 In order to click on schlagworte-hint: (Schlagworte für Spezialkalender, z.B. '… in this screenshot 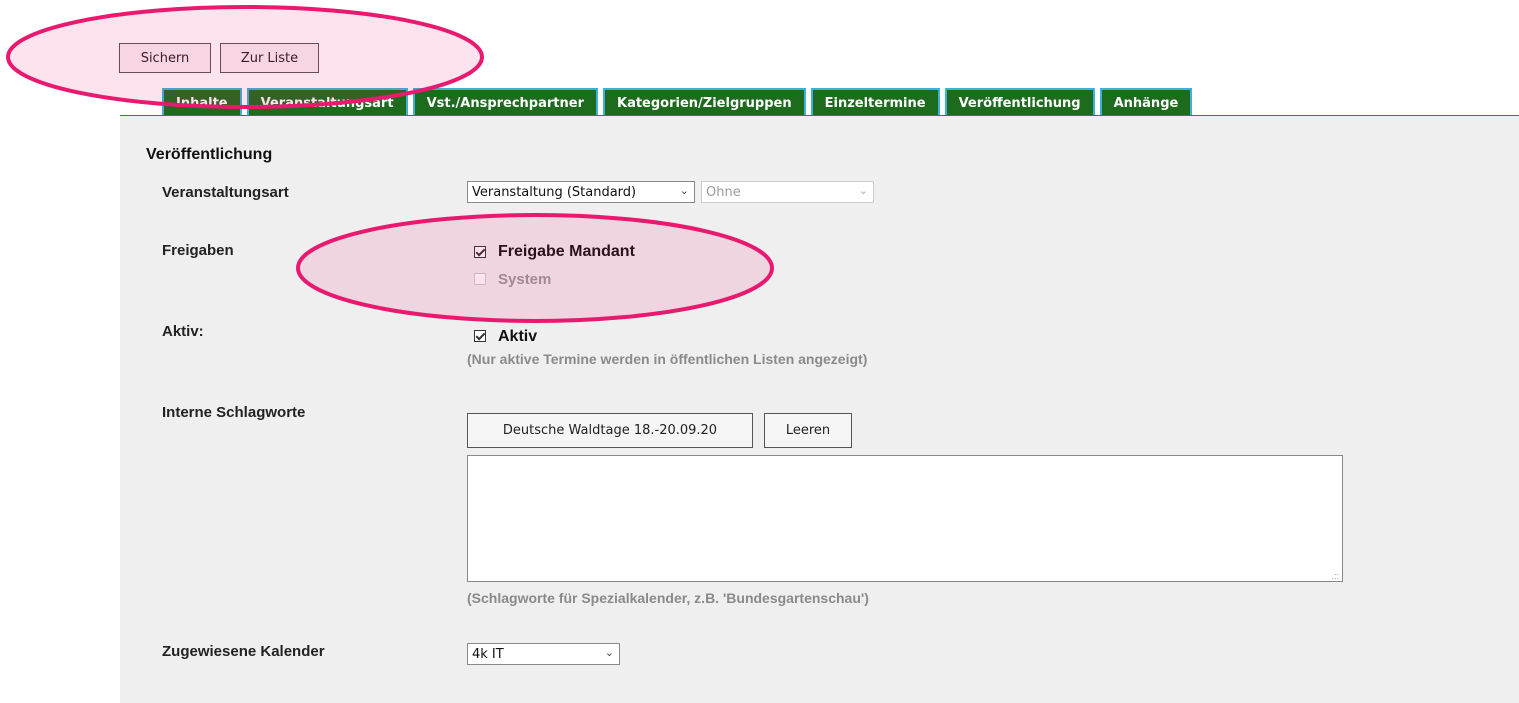, I will do `click(668, 598)`.